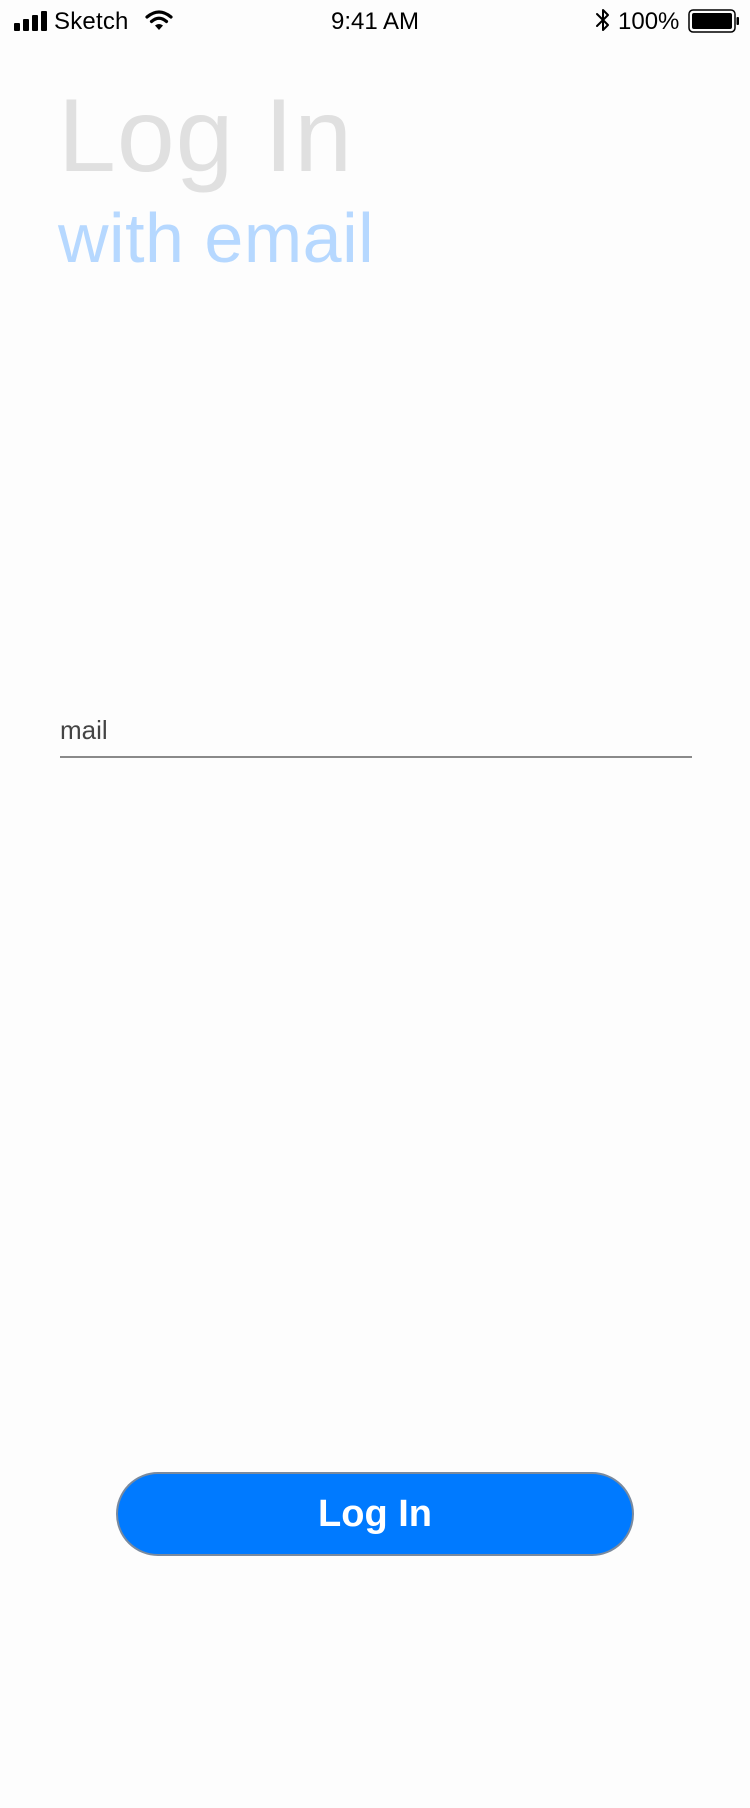 This screenshot has height=1808, width=750. What do you see at coordinates (602, 20) in the screenshot?
I see `bluetooth-icon` at bounding box center [602, 20].